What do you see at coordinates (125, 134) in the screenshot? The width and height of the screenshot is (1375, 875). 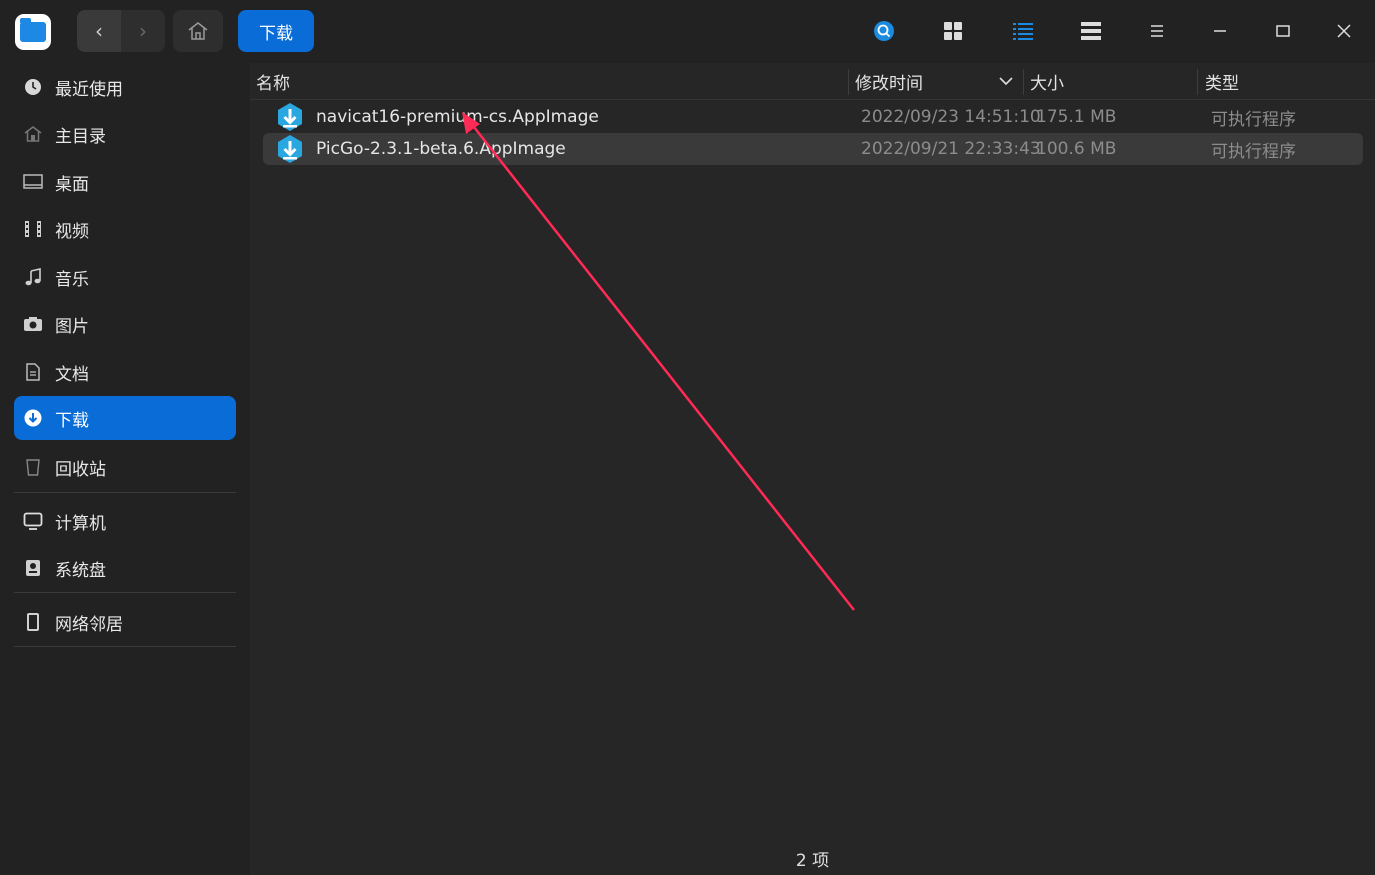 I see `sidebar-item-home: 主目录` at bounding box center [125, 134].